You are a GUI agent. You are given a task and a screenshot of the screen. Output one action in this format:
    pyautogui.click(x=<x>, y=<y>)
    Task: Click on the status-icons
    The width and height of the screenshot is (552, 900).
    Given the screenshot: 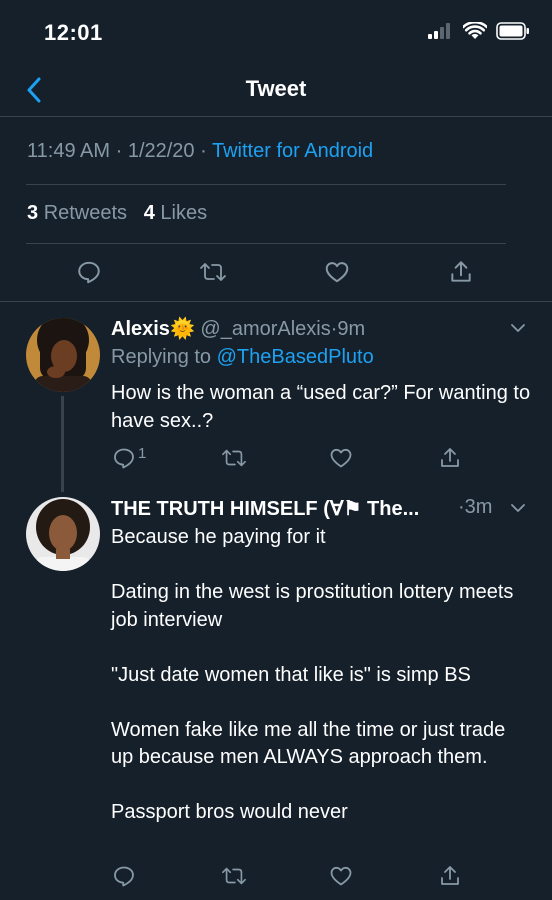 What is the action you would take?
    pyautogui.click(x=479, y=31)
    